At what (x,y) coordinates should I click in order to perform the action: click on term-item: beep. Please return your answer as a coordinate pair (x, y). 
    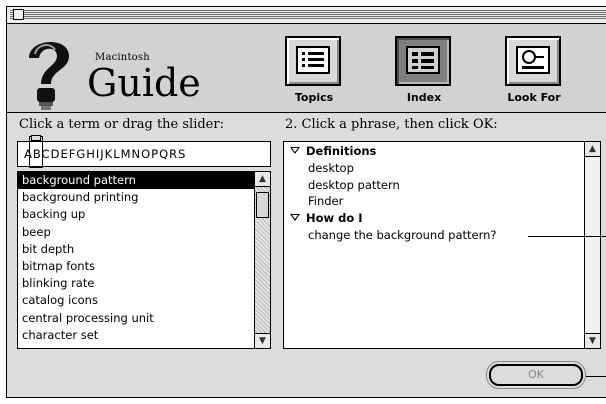
    Looking at the image, I should click on (136, 232).